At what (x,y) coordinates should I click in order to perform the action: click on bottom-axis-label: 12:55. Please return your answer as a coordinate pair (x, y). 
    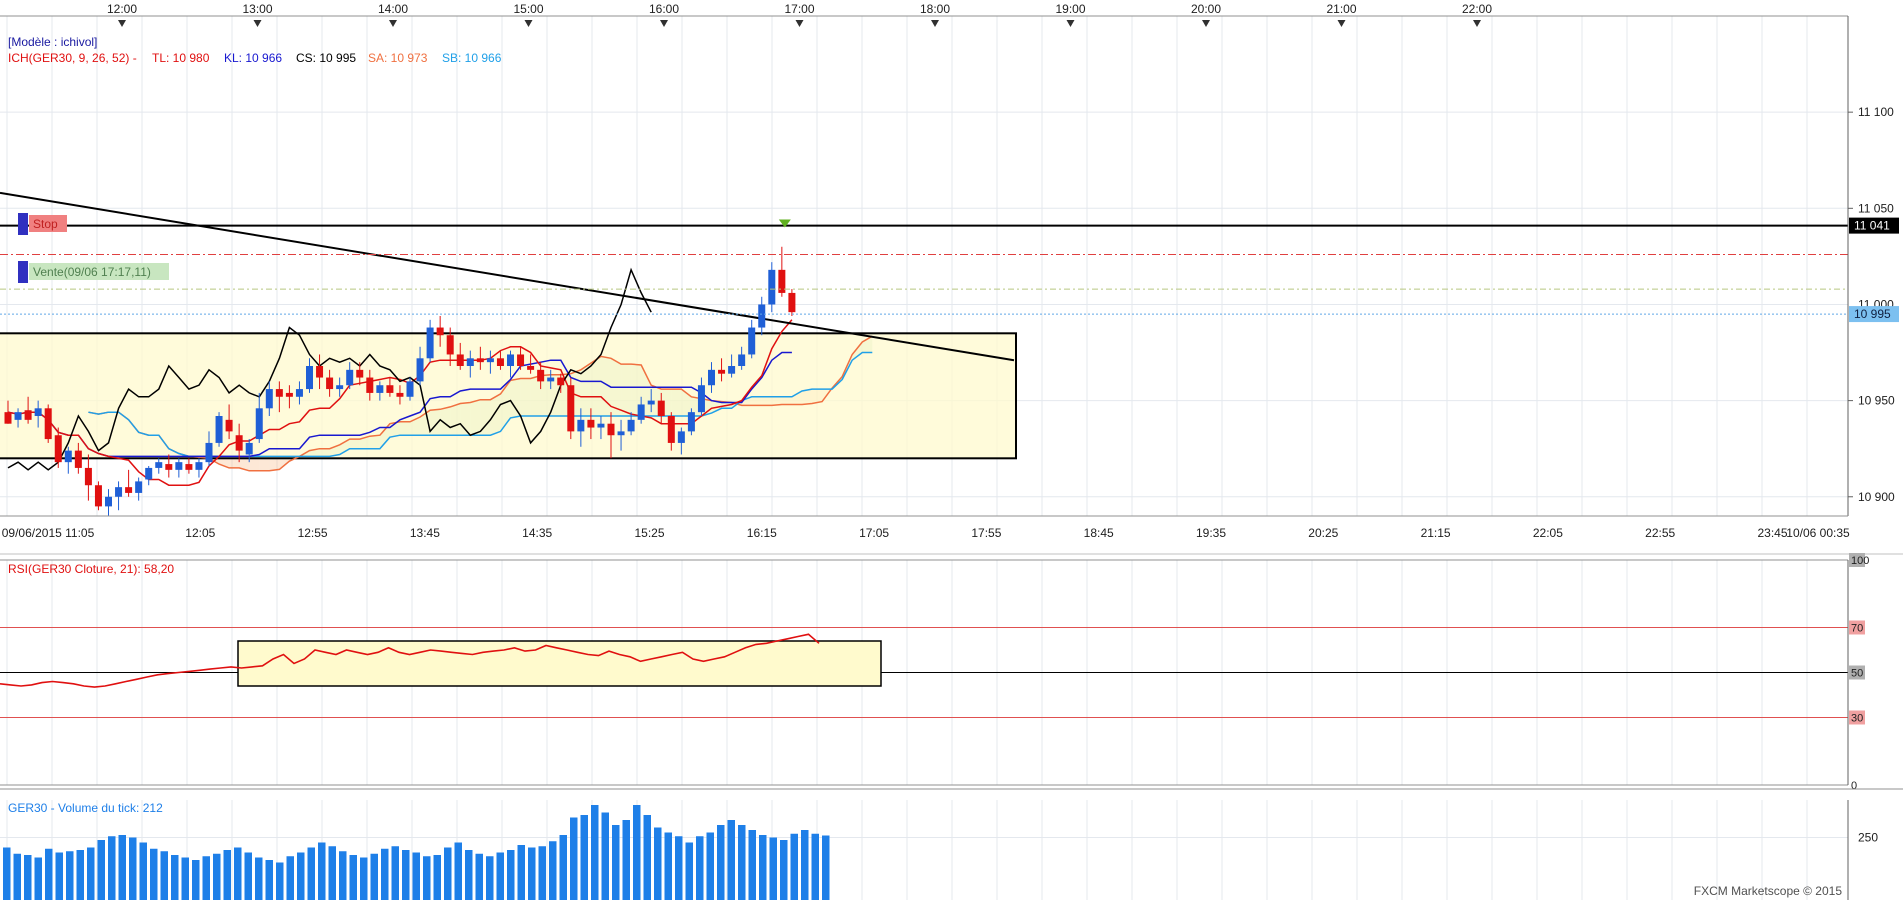
    Looking at the image, I should click on (313, 533).